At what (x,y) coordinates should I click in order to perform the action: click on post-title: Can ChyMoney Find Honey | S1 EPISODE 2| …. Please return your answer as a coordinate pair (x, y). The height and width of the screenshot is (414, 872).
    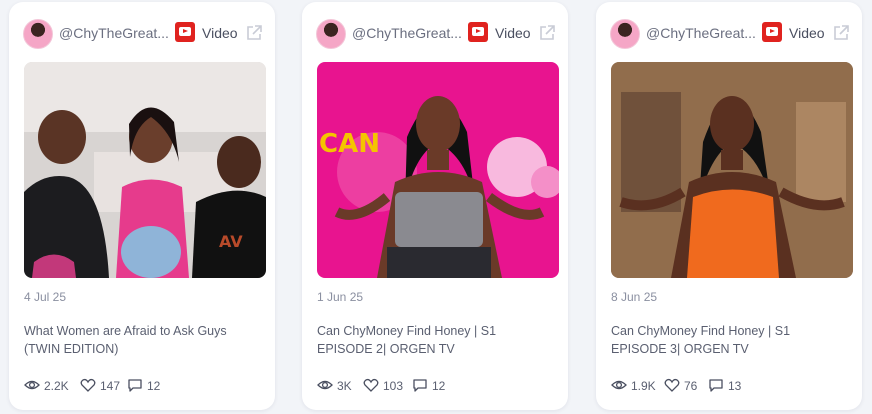
    Looking at the image, I should click on (435, 340).